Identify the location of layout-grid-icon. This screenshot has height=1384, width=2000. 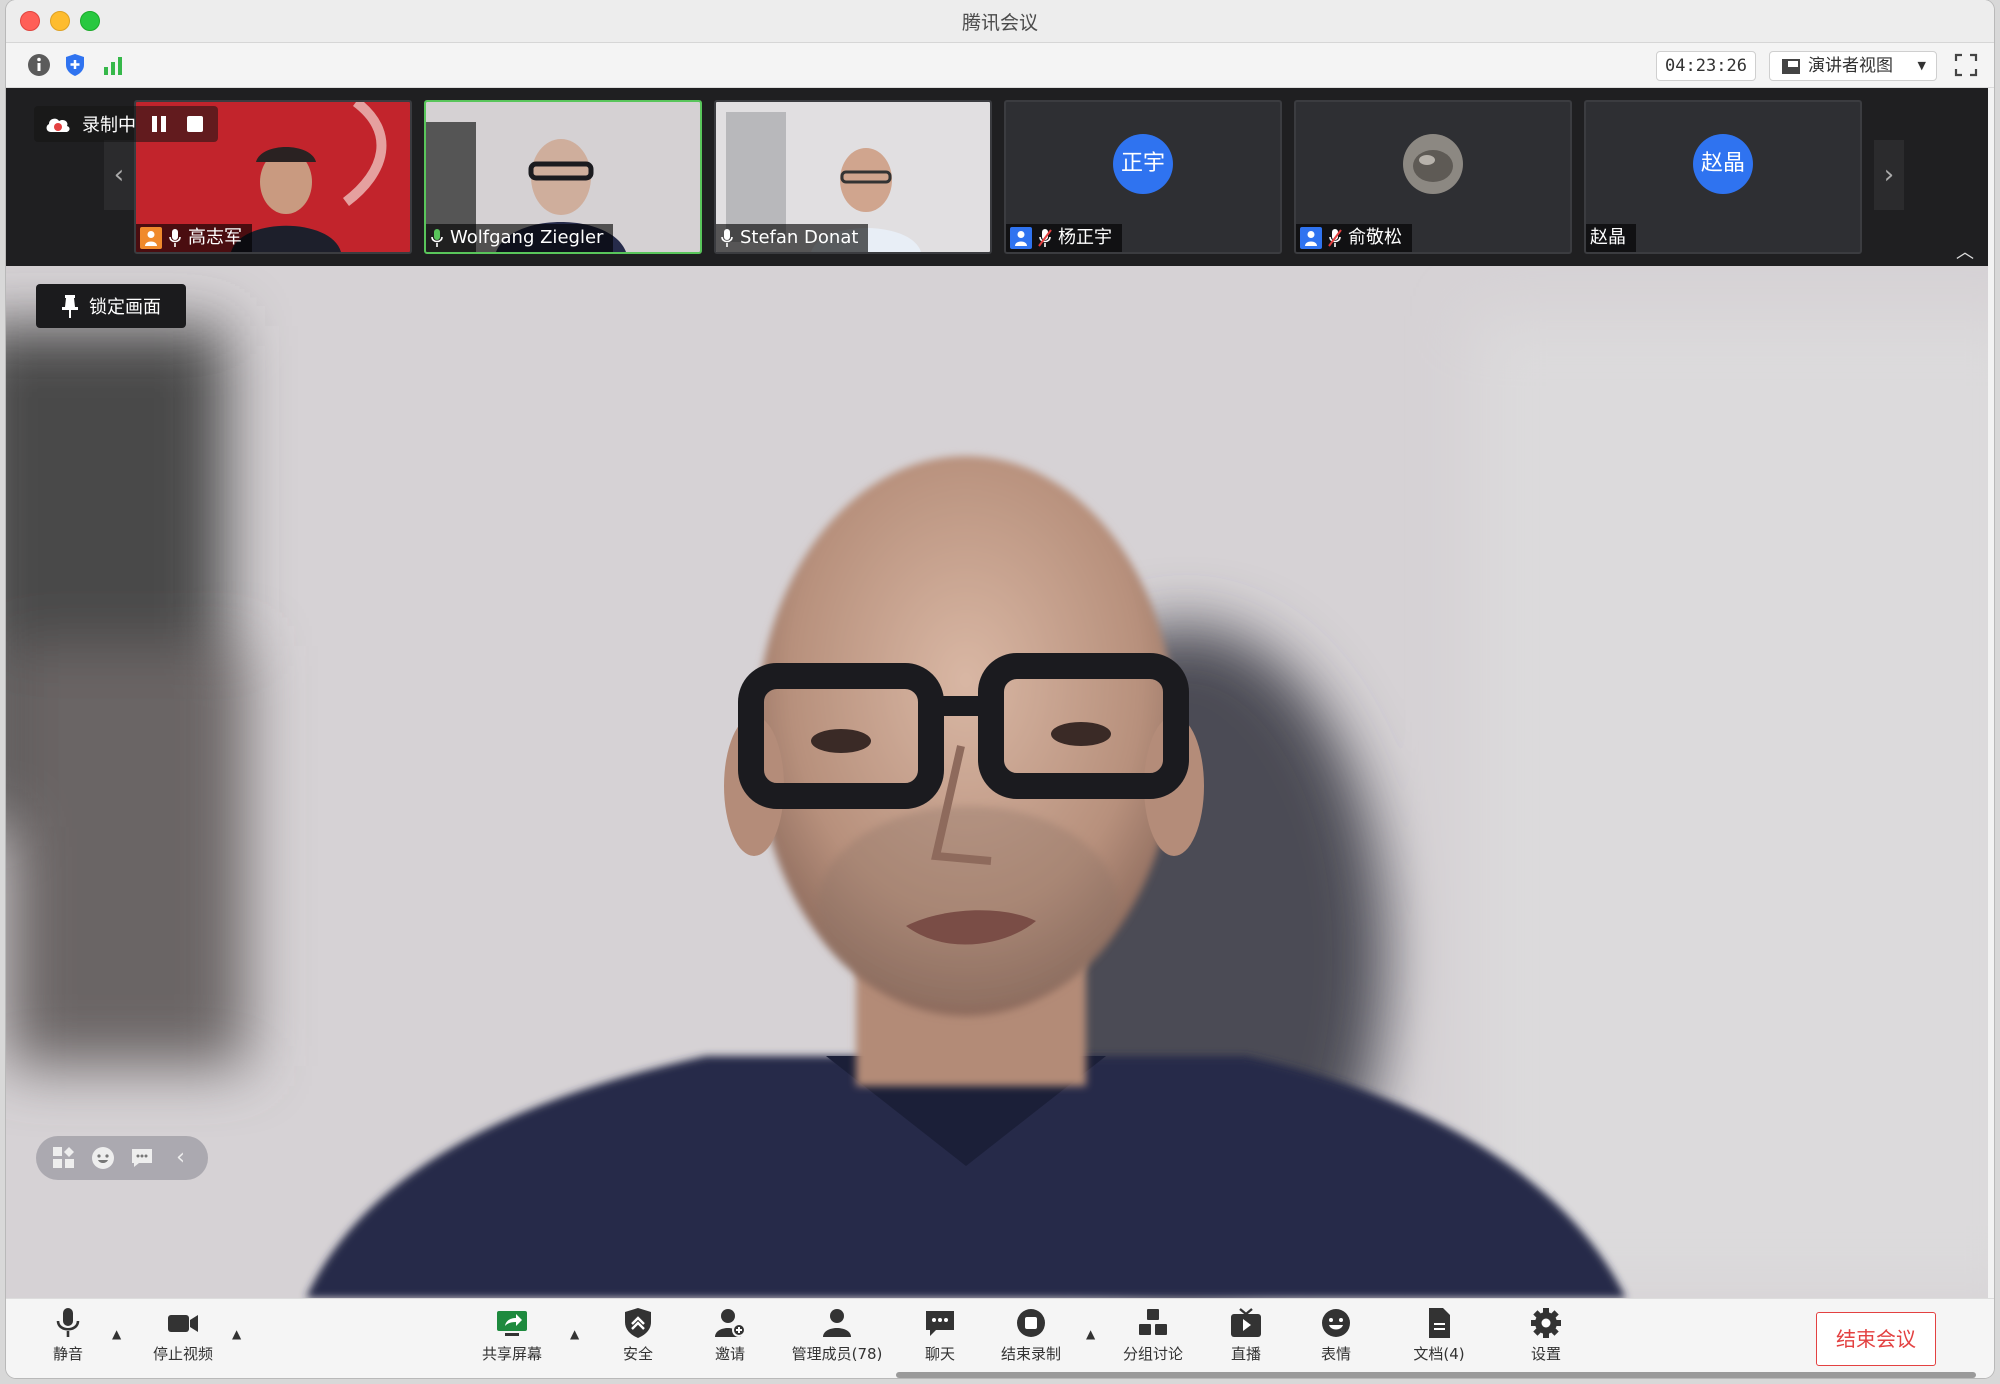
(64, 1158).